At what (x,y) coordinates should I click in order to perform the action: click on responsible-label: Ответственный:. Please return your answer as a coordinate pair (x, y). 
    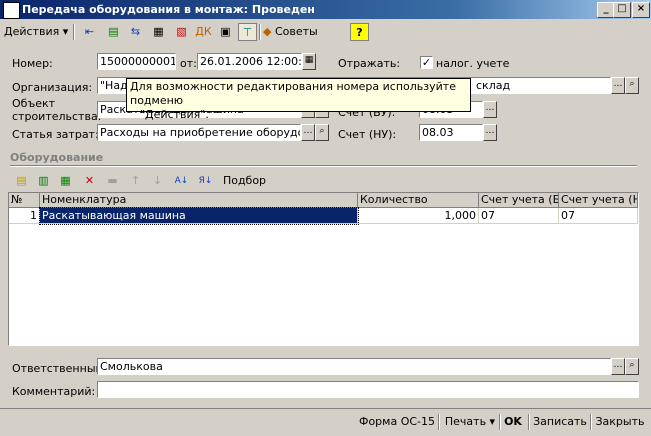
    Looking at the image, I should click on (59, 368).